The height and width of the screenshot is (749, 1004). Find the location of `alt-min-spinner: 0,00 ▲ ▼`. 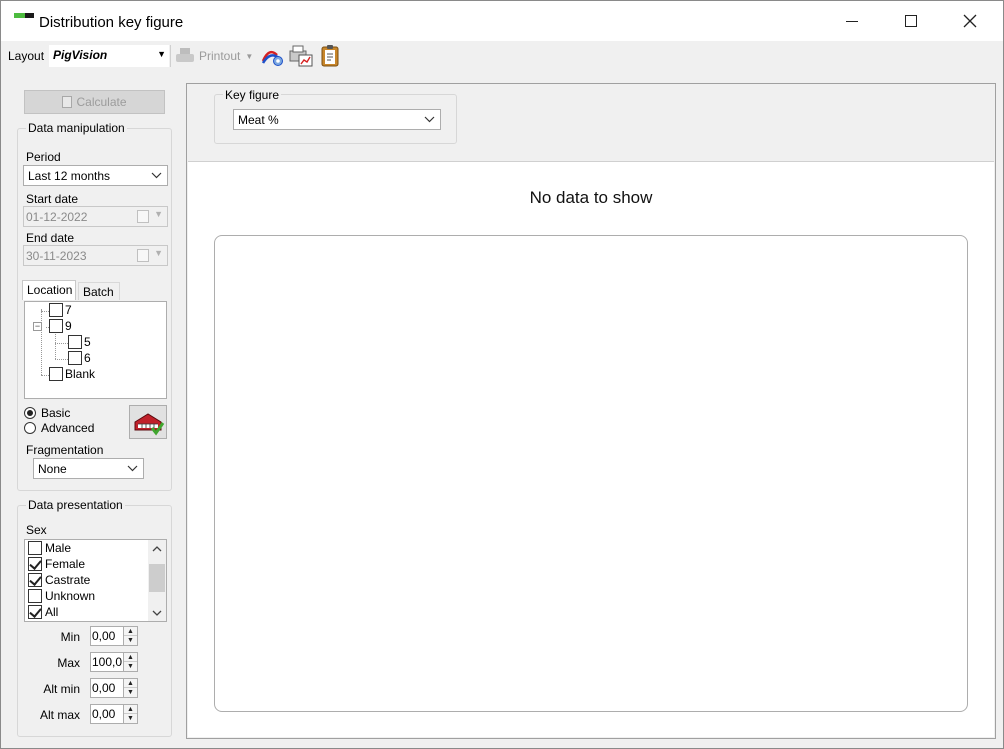

alt-min-spinner: 0,00 ▲ ▼ is located at coordinates (114, 688).